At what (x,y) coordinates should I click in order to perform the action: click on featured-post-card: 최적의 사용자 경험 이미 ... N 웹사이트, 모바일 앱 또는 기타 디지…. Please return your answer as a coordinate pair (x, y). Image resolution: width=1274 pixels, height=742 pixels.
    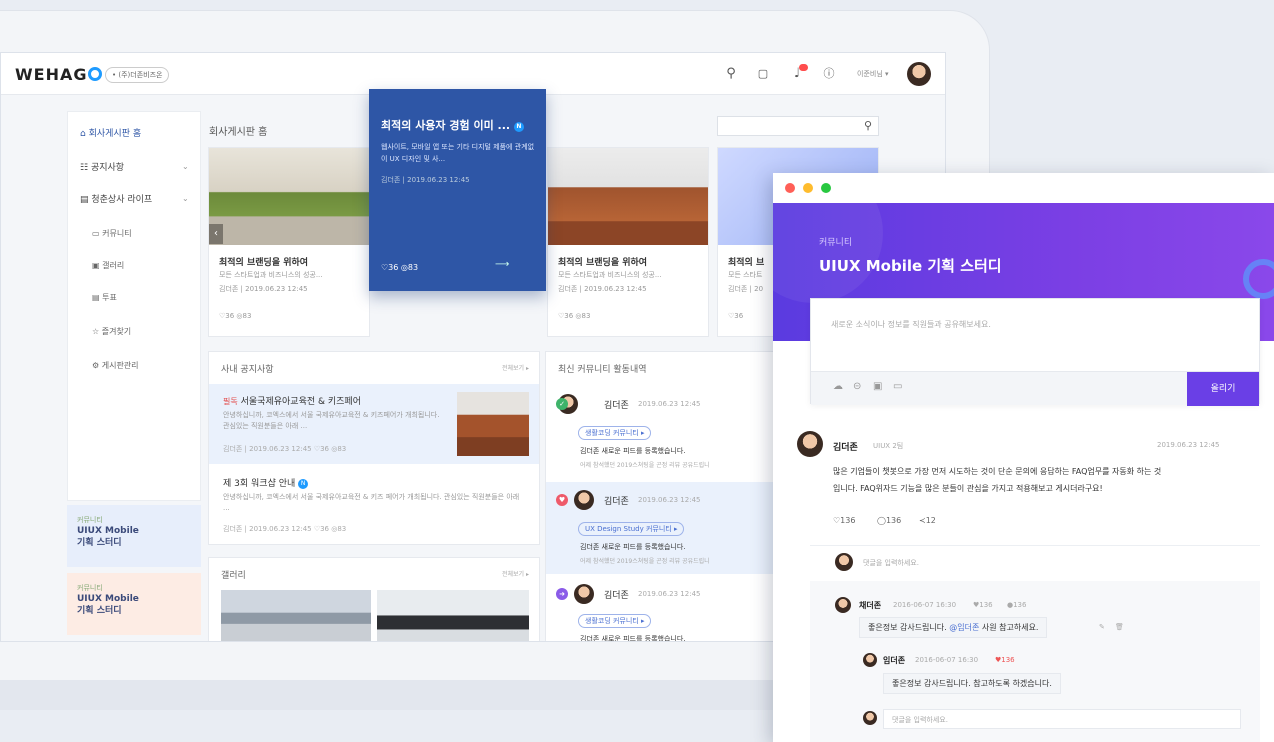
    Looking at the image, I should click on (457, 190).